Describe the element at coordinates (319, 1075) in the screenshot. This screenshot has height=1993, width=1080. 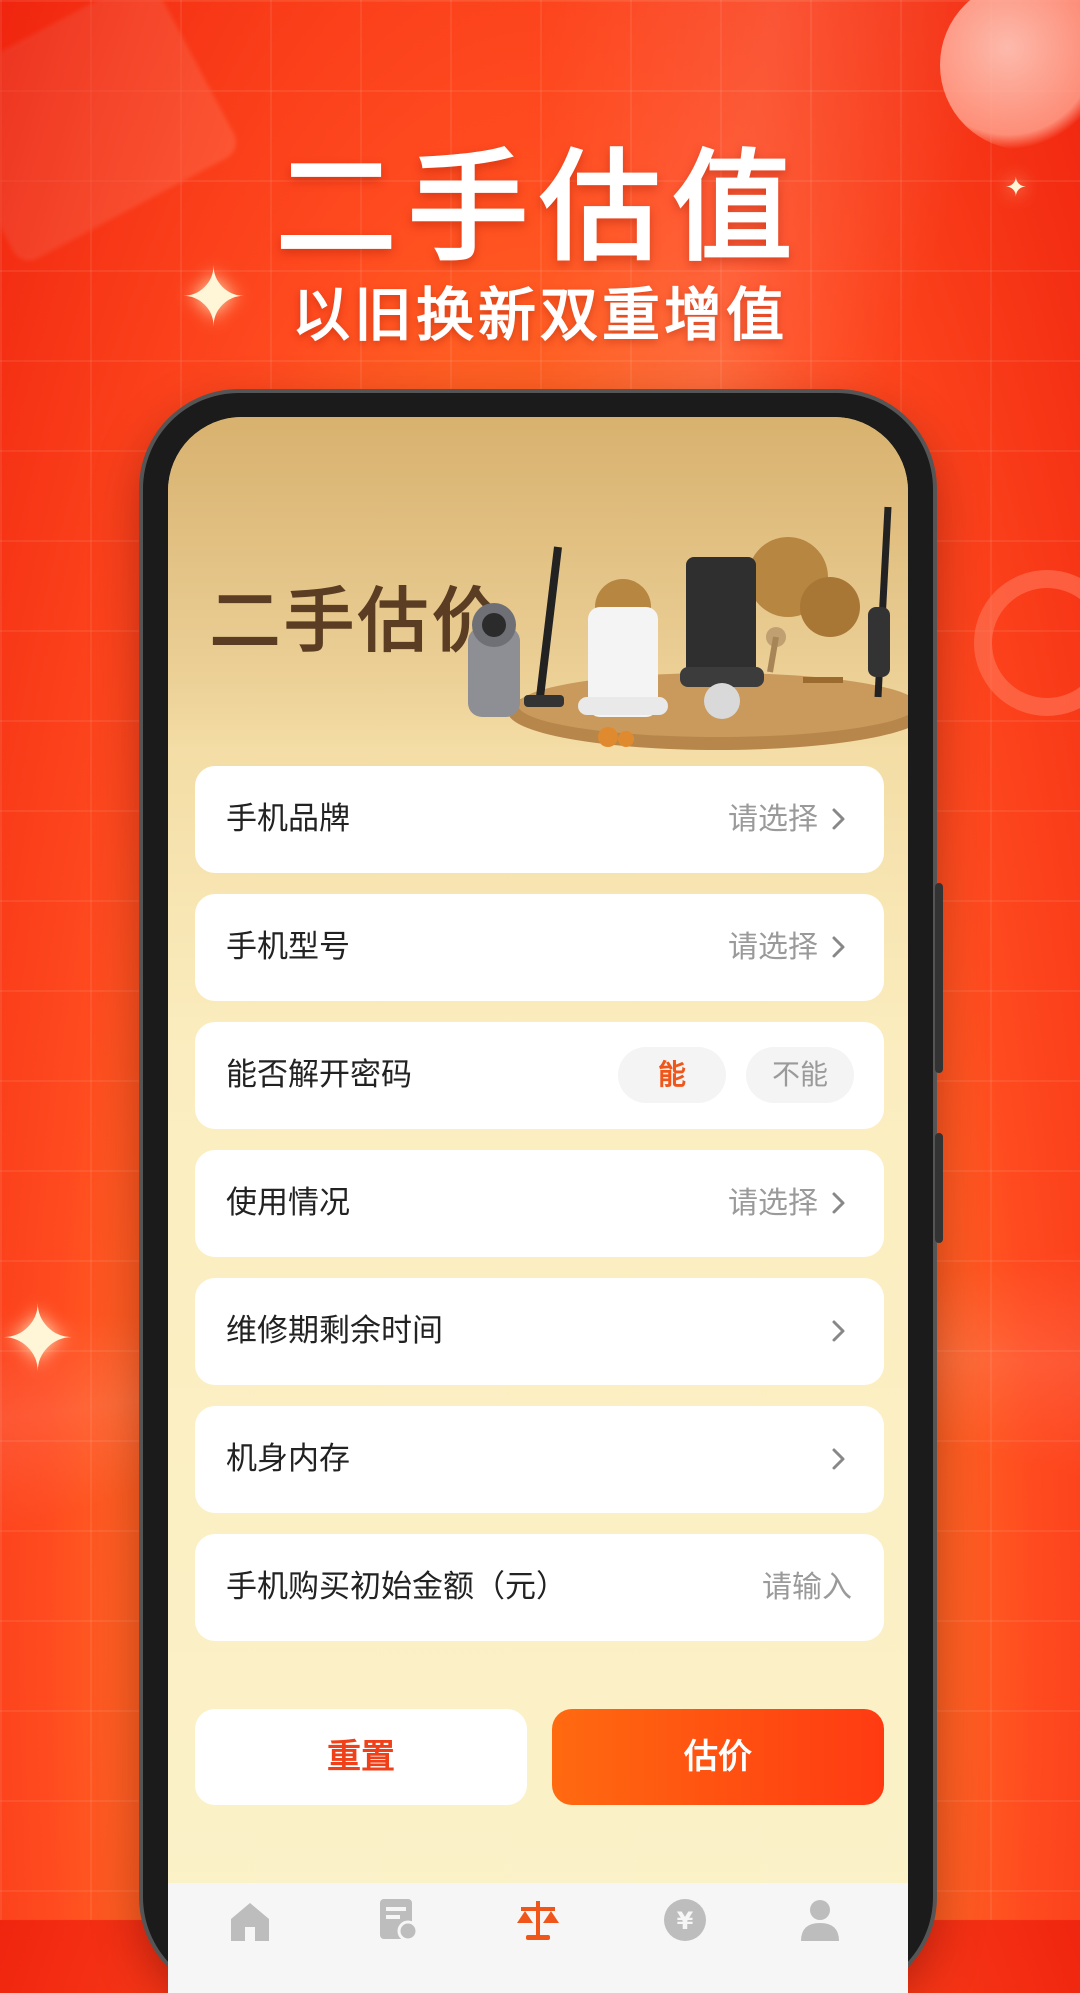
I see `row-label: 能否解开密码` at that location.